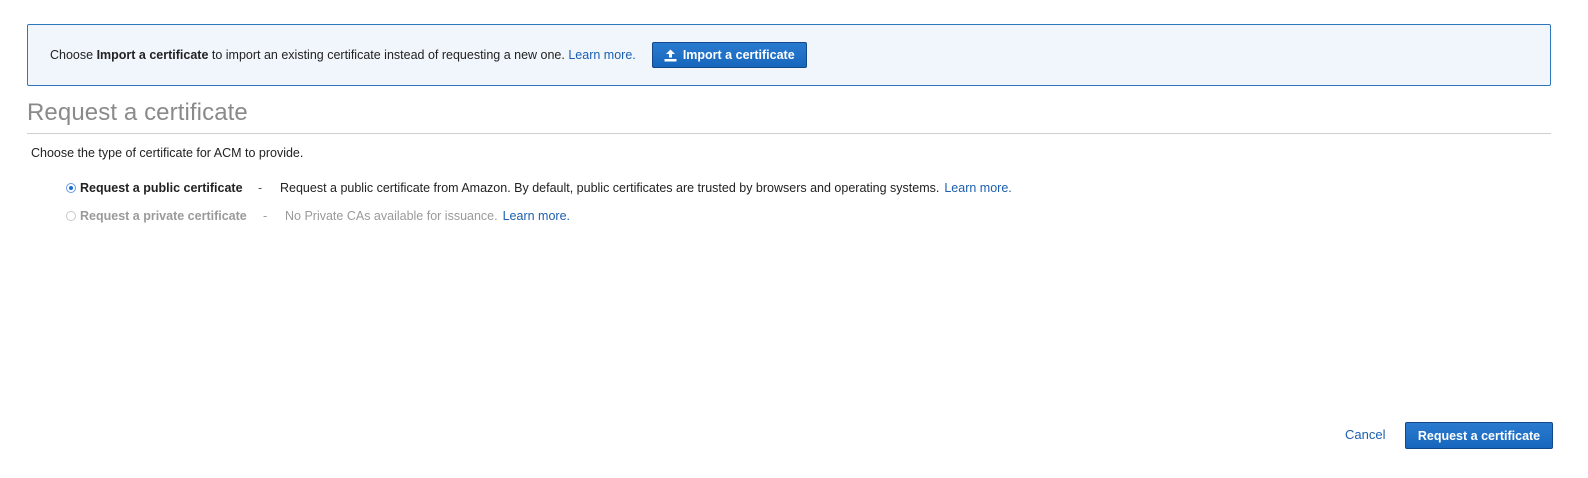 The image size is (1588, 478). Describe the element at coordinates (670, 55) in the screenshot. I see `upload-icon` at that location.